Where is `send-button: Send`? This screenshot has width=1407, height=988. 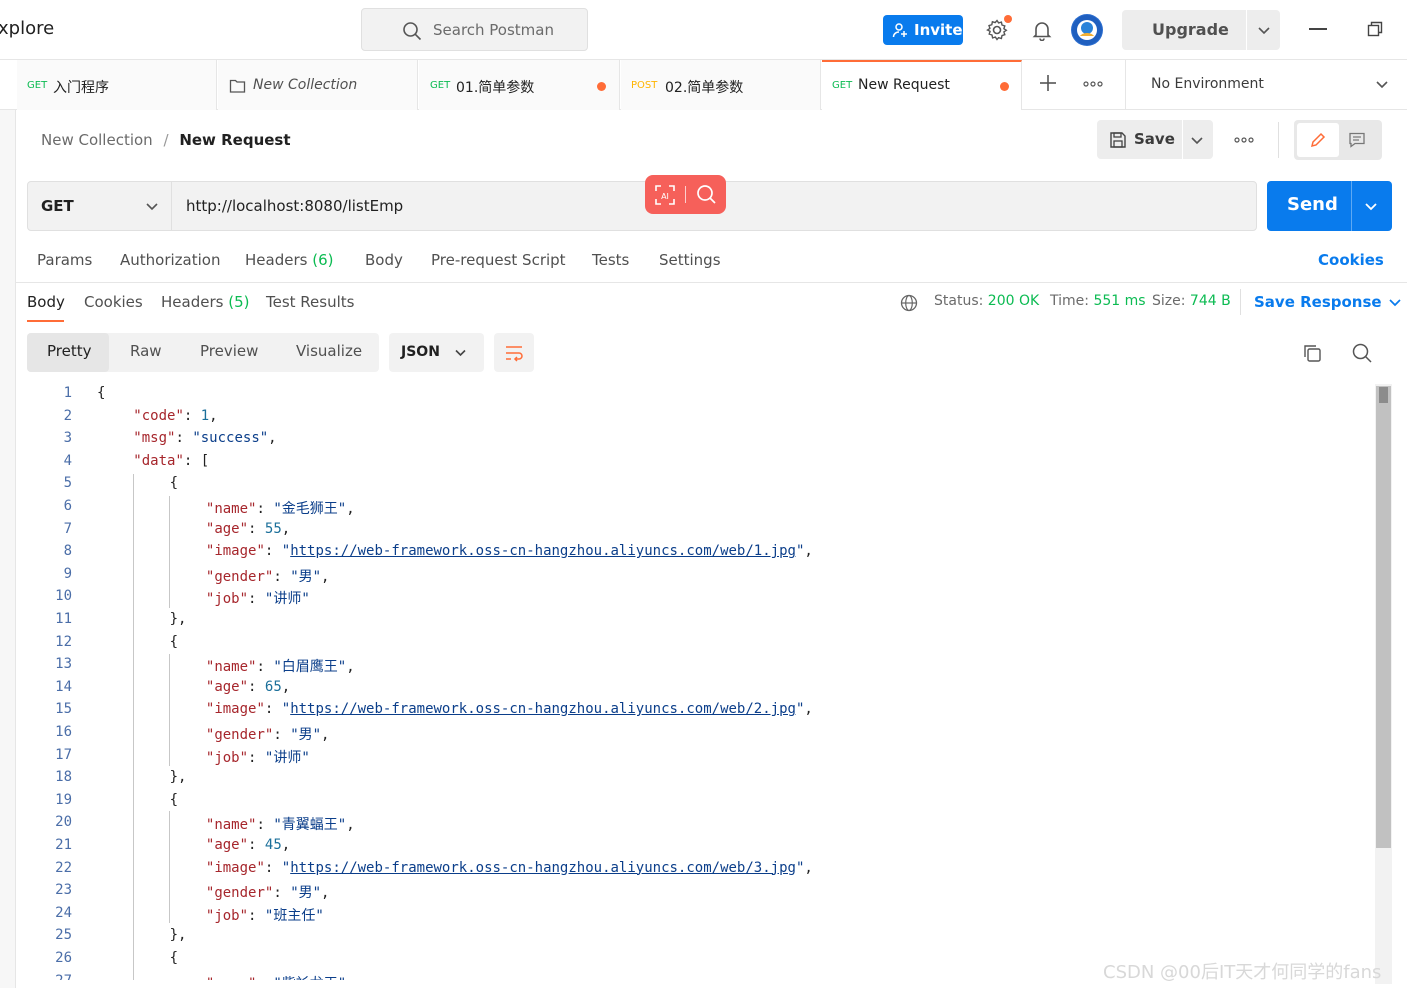 send-button: Send is located at coordinates (1329, 206).